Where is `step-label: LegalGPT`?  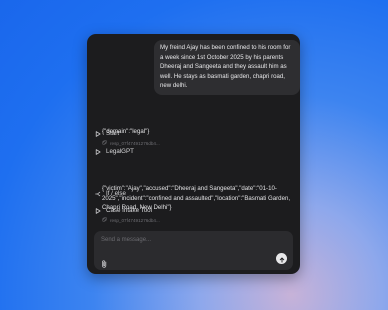
step-label: LegalGPT is located at coordinates (120, 151).